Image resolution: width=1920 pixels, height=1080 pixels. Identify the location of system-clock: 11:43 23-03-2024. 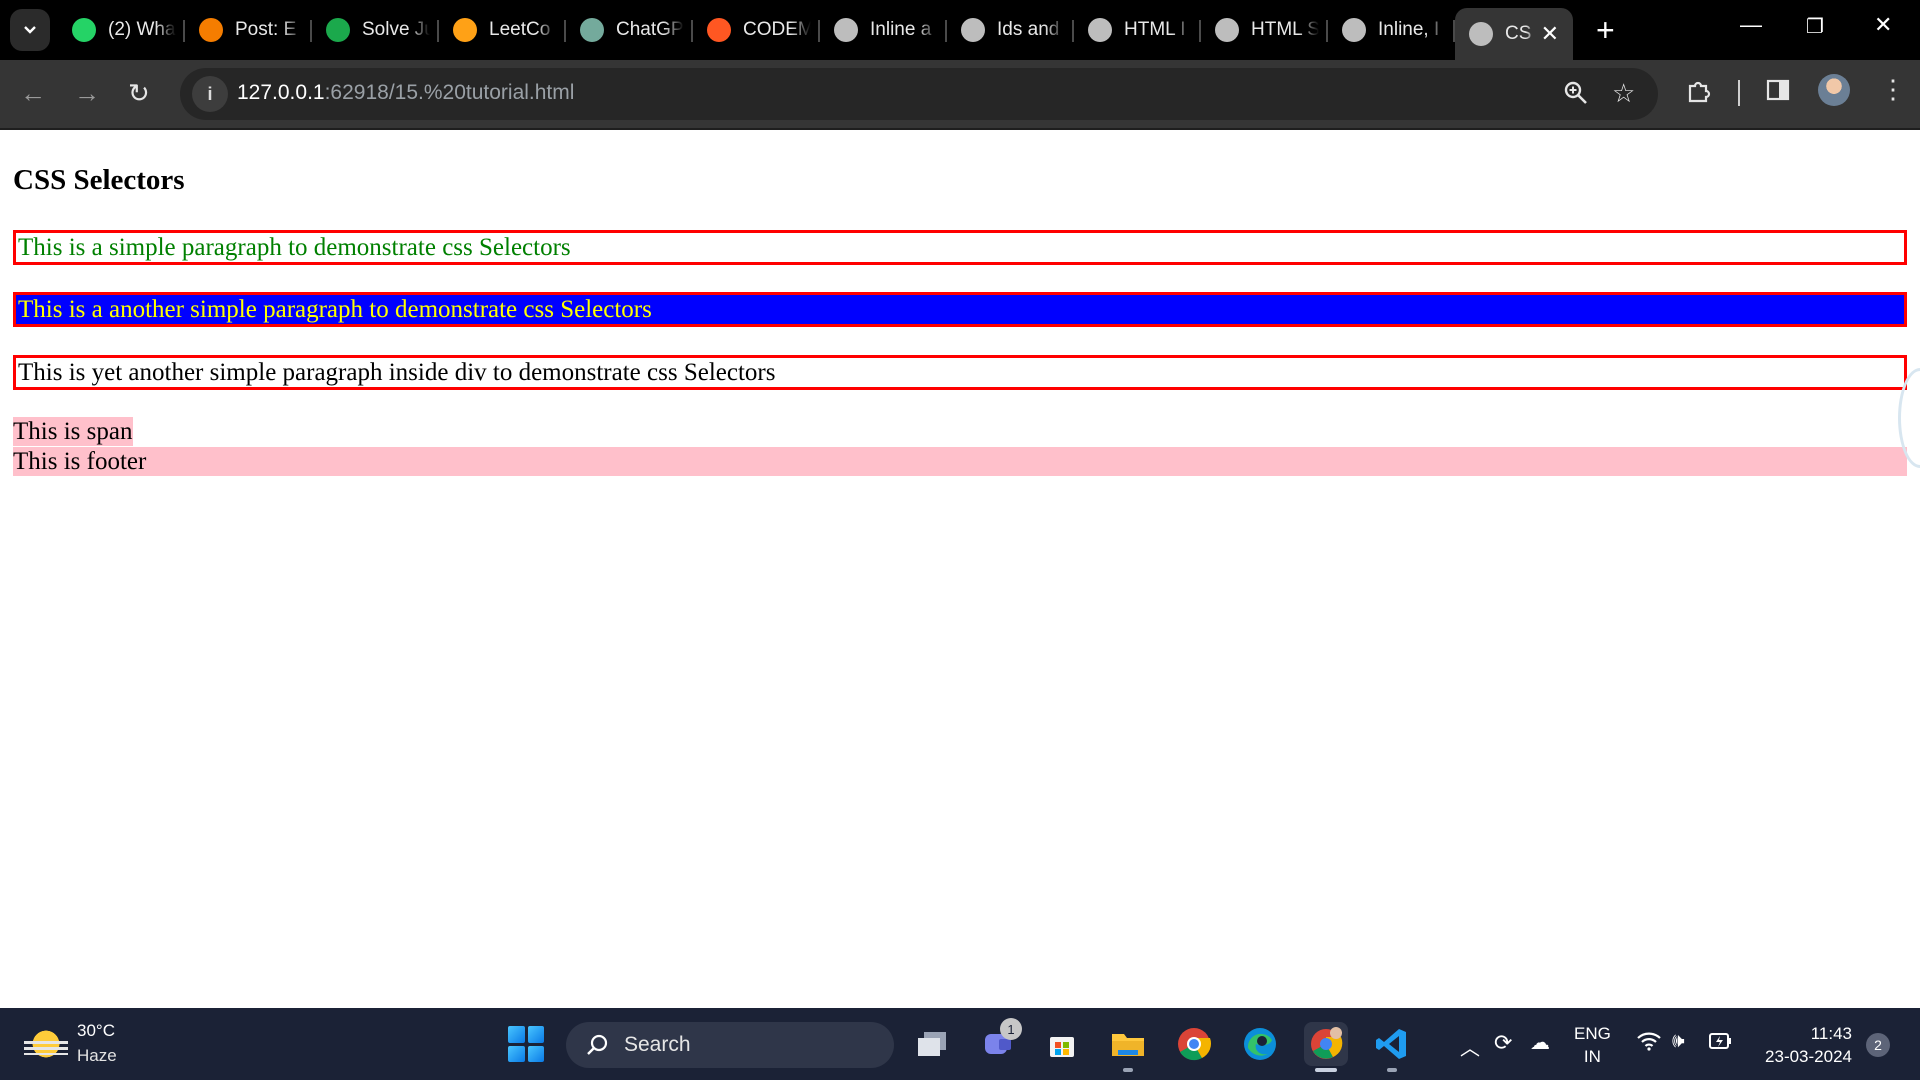
(1803, 1045).